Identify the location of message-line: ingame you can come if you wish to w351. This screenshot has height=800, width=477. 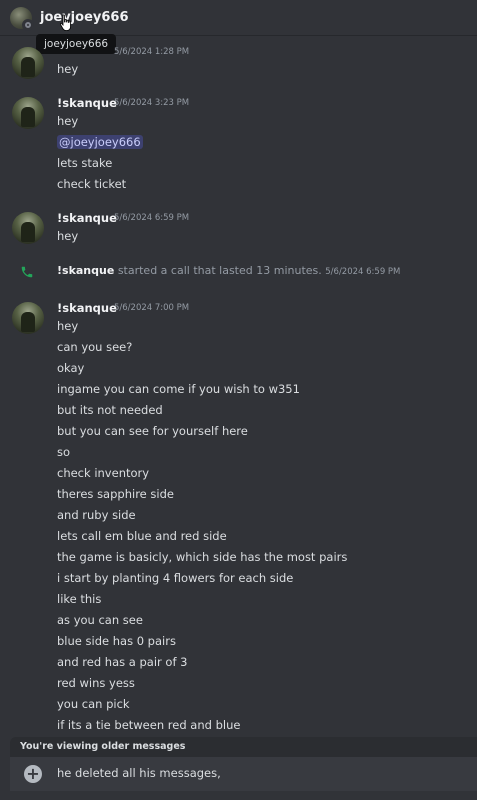
(178, 389).